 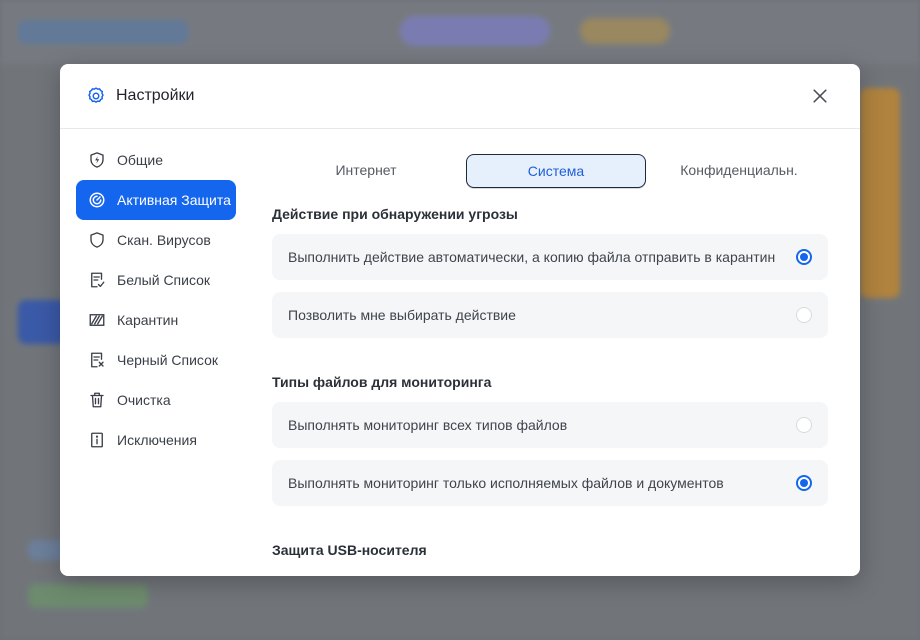 What do you see at coordinates (97, 440) in the screenshot?
I see `info-doc-icon` at bounding box center [97, 440].